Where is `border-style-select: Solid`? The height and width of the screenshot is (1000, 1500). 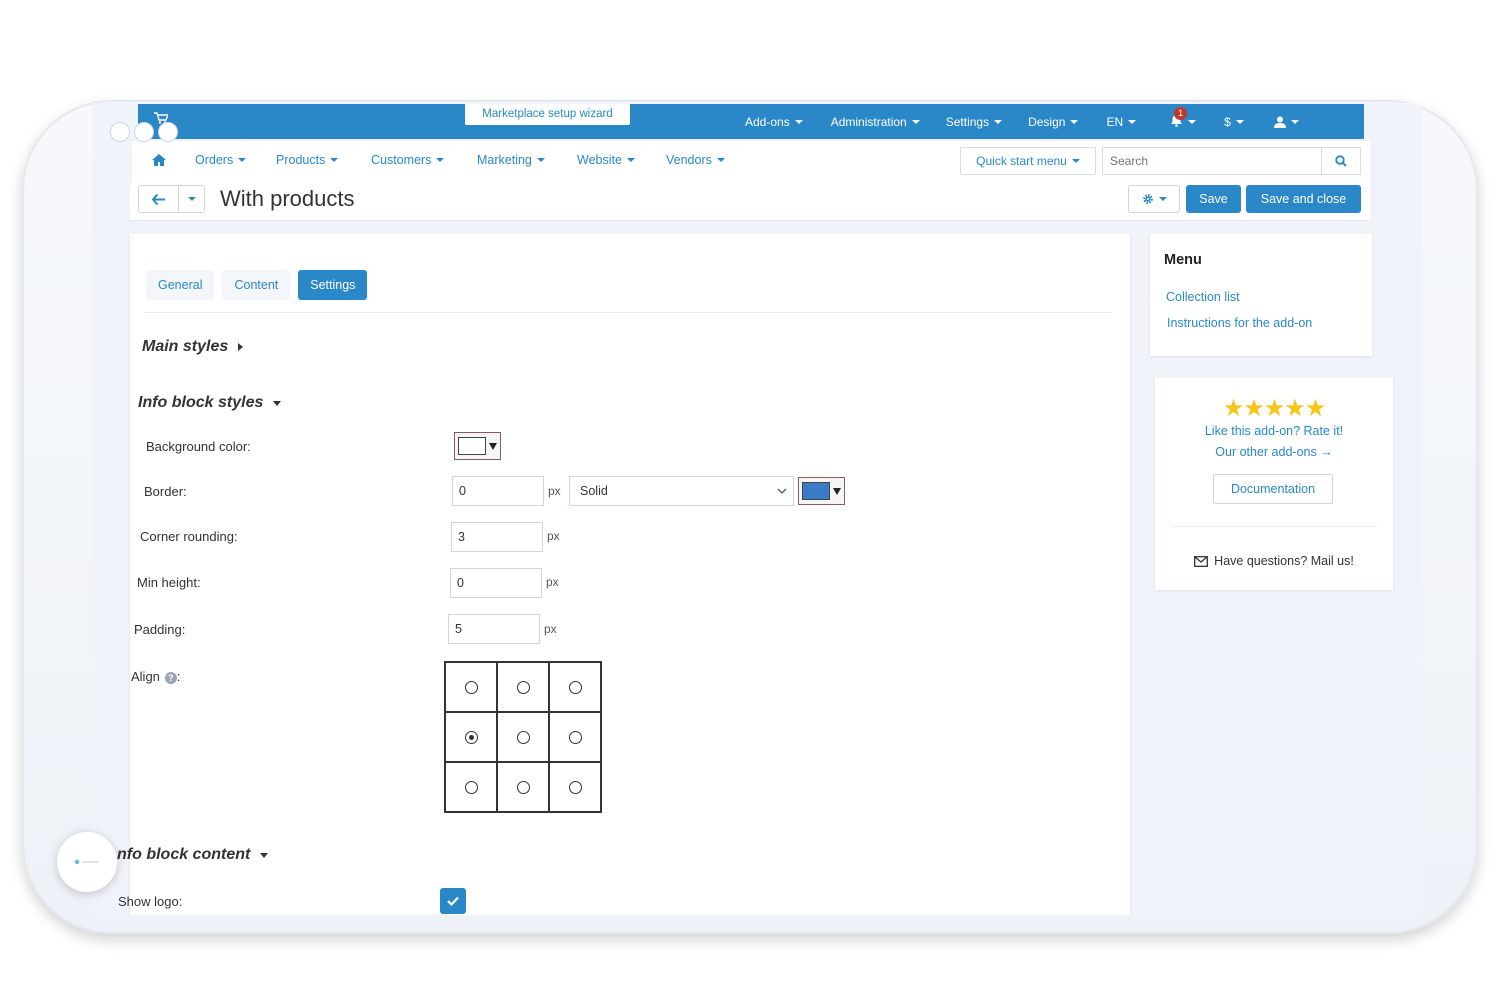
border-style-select: Solid is located at coordinates (681, 491).